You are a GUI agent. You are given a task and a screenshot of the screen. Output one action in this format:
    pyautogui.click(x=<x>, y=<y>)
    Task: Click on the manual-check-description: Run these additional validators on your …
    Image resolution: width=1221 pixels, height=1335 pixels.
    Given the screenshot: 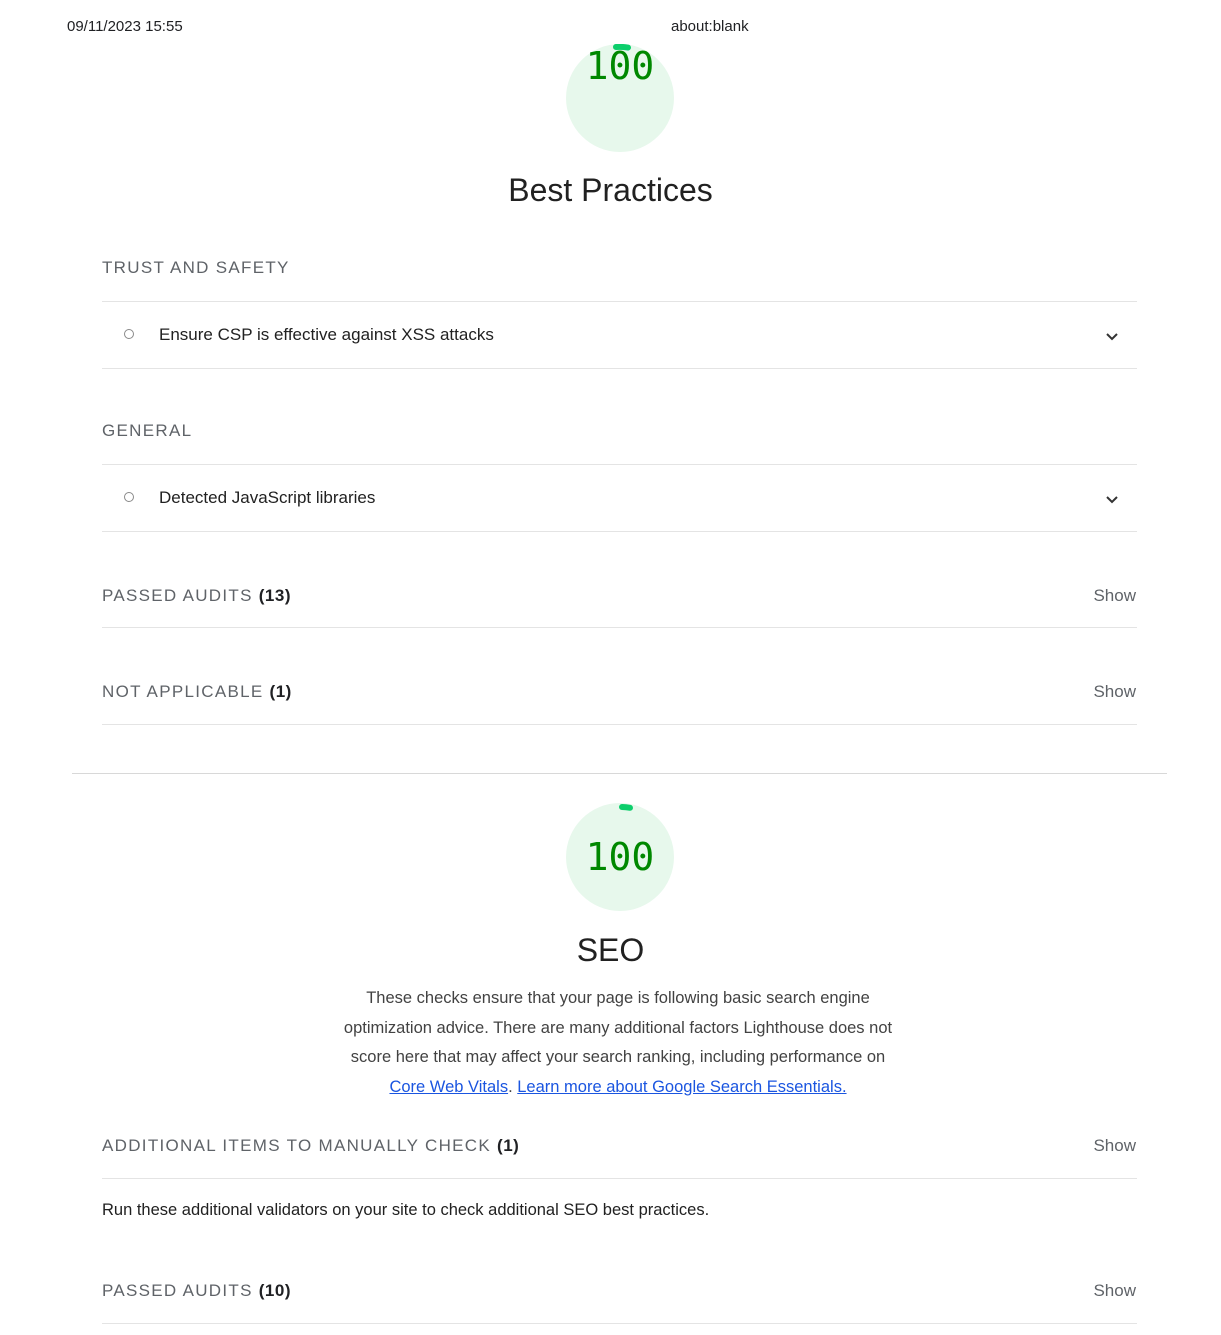 What is the action you would take?
    pyautogui.click(x=406, y=1210)
    